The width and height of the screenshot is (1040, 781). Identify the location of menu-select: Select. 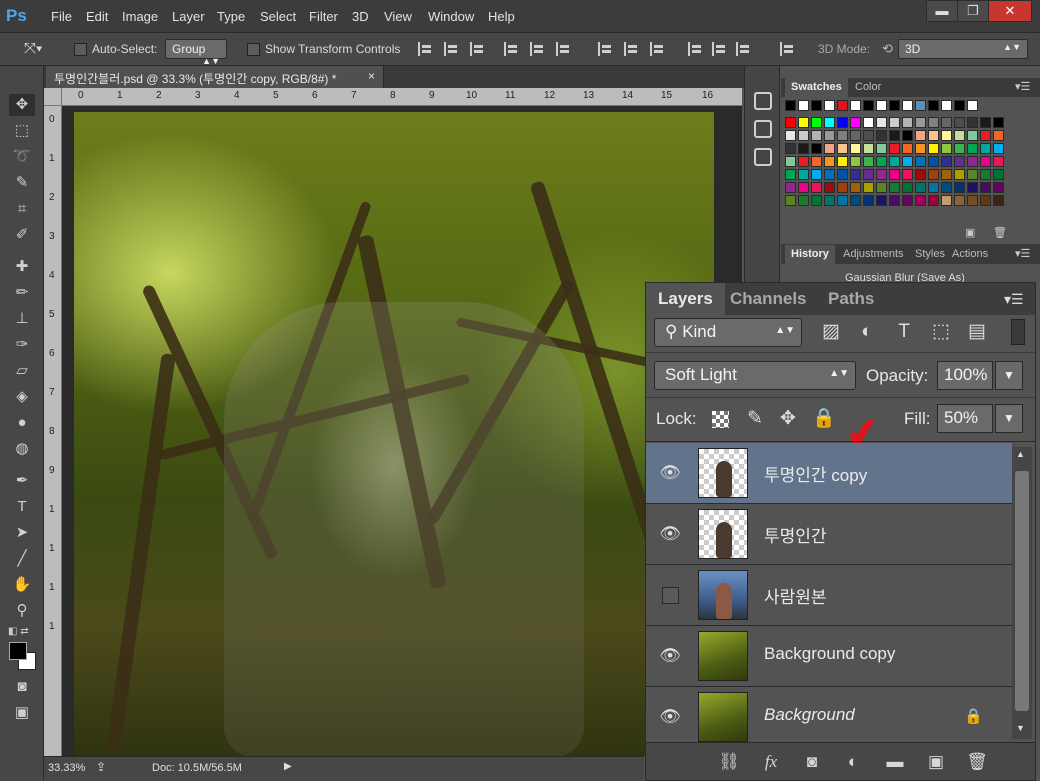
(278, 16).